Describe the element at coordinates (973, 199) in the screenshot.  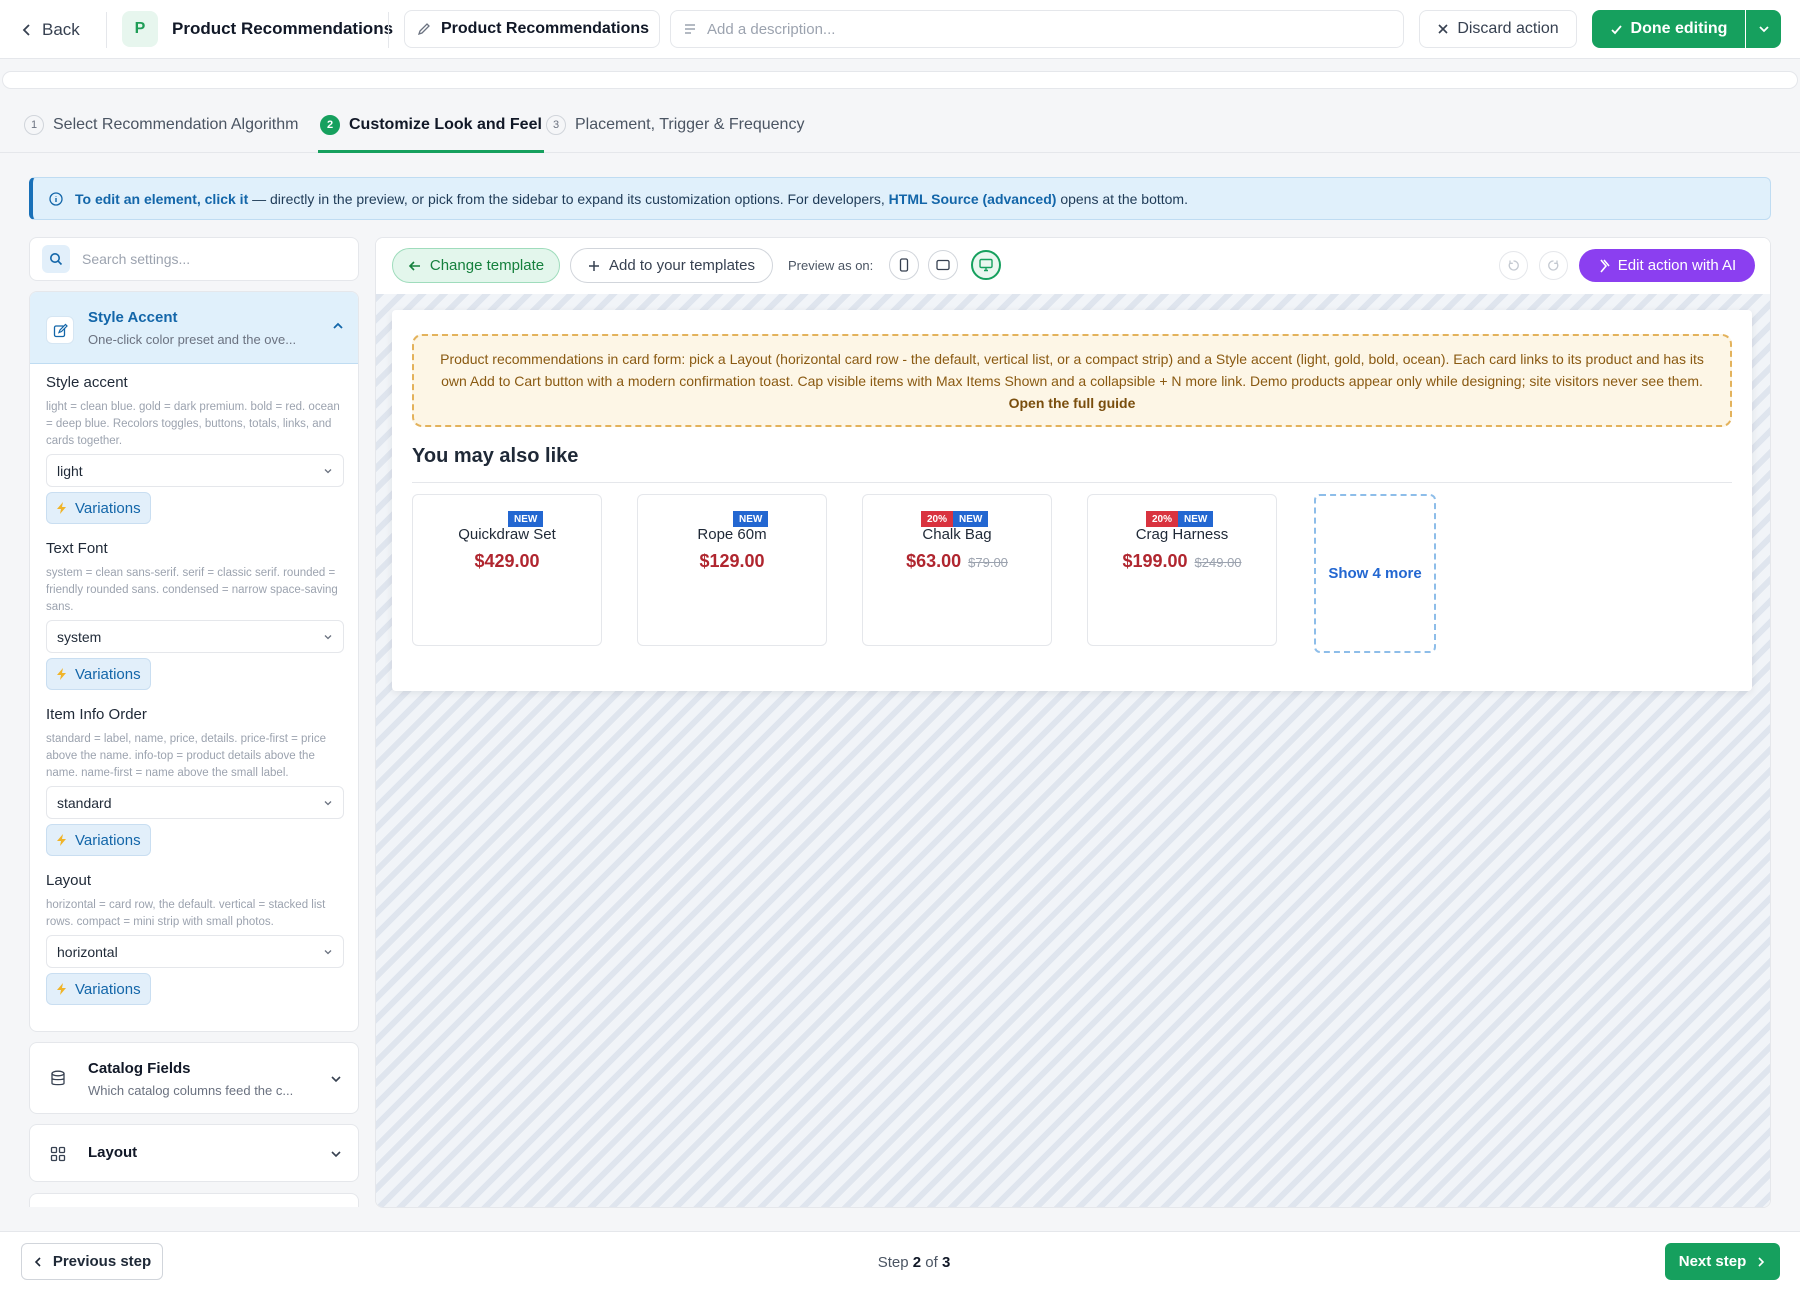
I see `html-source-link: HTML Source (advanced)` at that location.